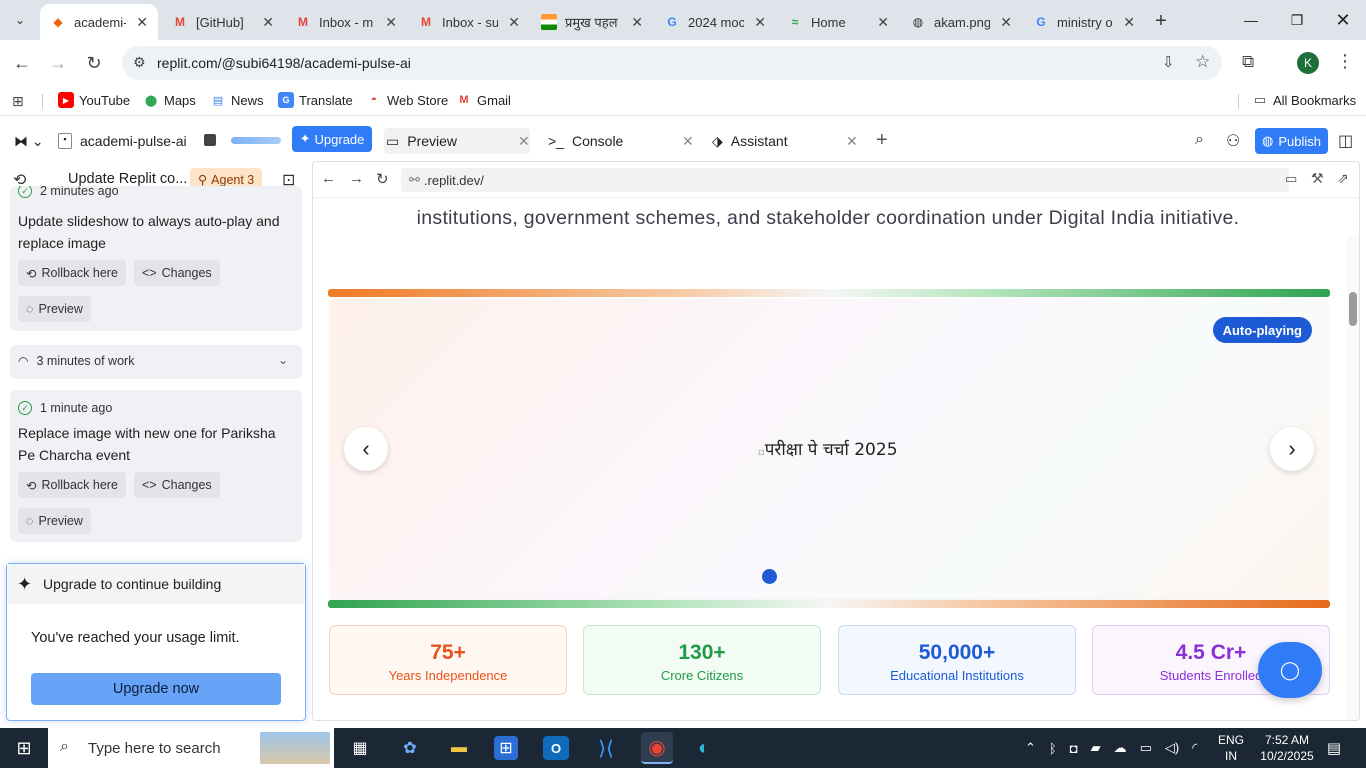 Image resolution: width=1366 pixels, height=768 pixels. I want to click on chrome-icon: ◉, so click(657, 748).